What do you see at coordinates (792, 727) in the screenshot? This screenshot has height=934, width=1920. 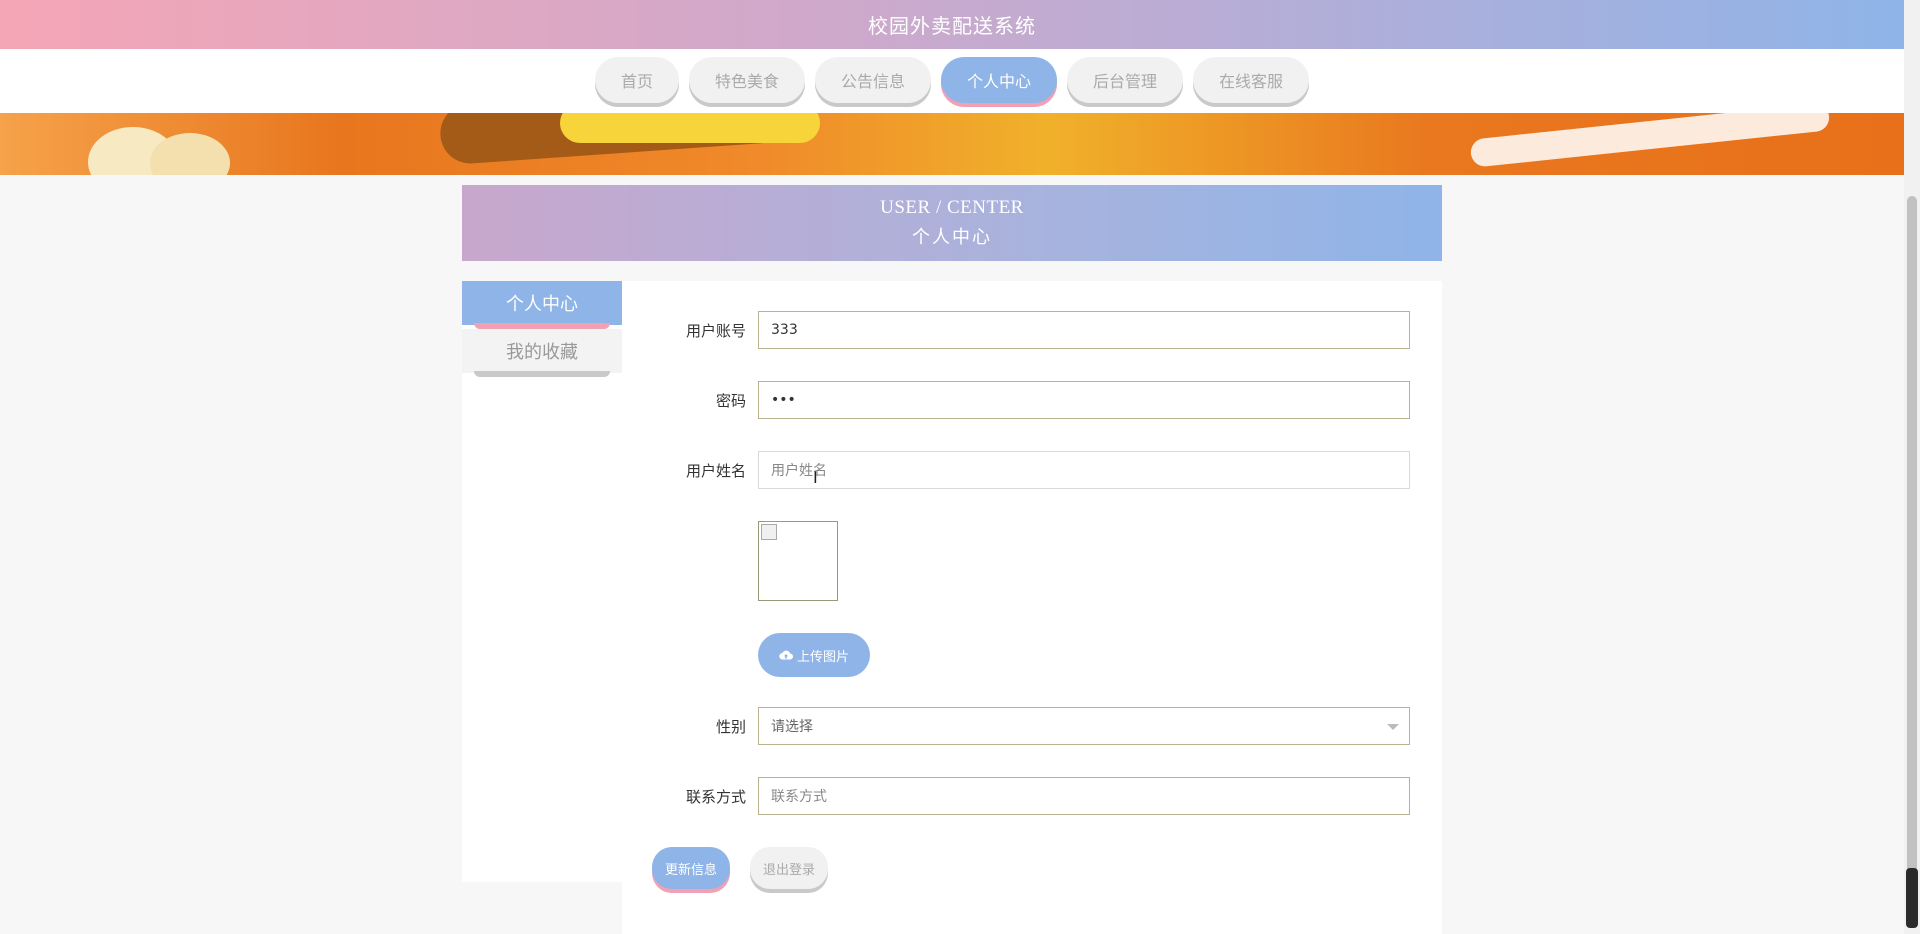 I see `gender-selected-value: 请选择` at bounding box center [792, 727].